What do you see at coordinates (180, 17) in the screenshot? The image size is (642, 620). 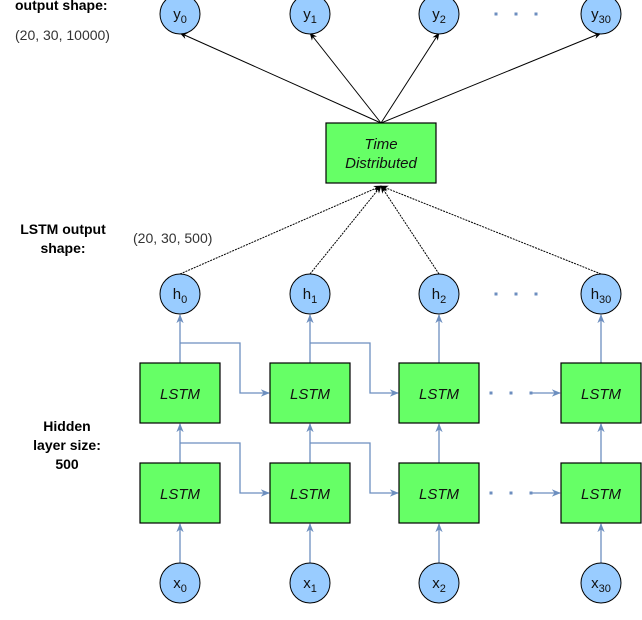 I see `output-node: y0` at bounding box center [180, 17].